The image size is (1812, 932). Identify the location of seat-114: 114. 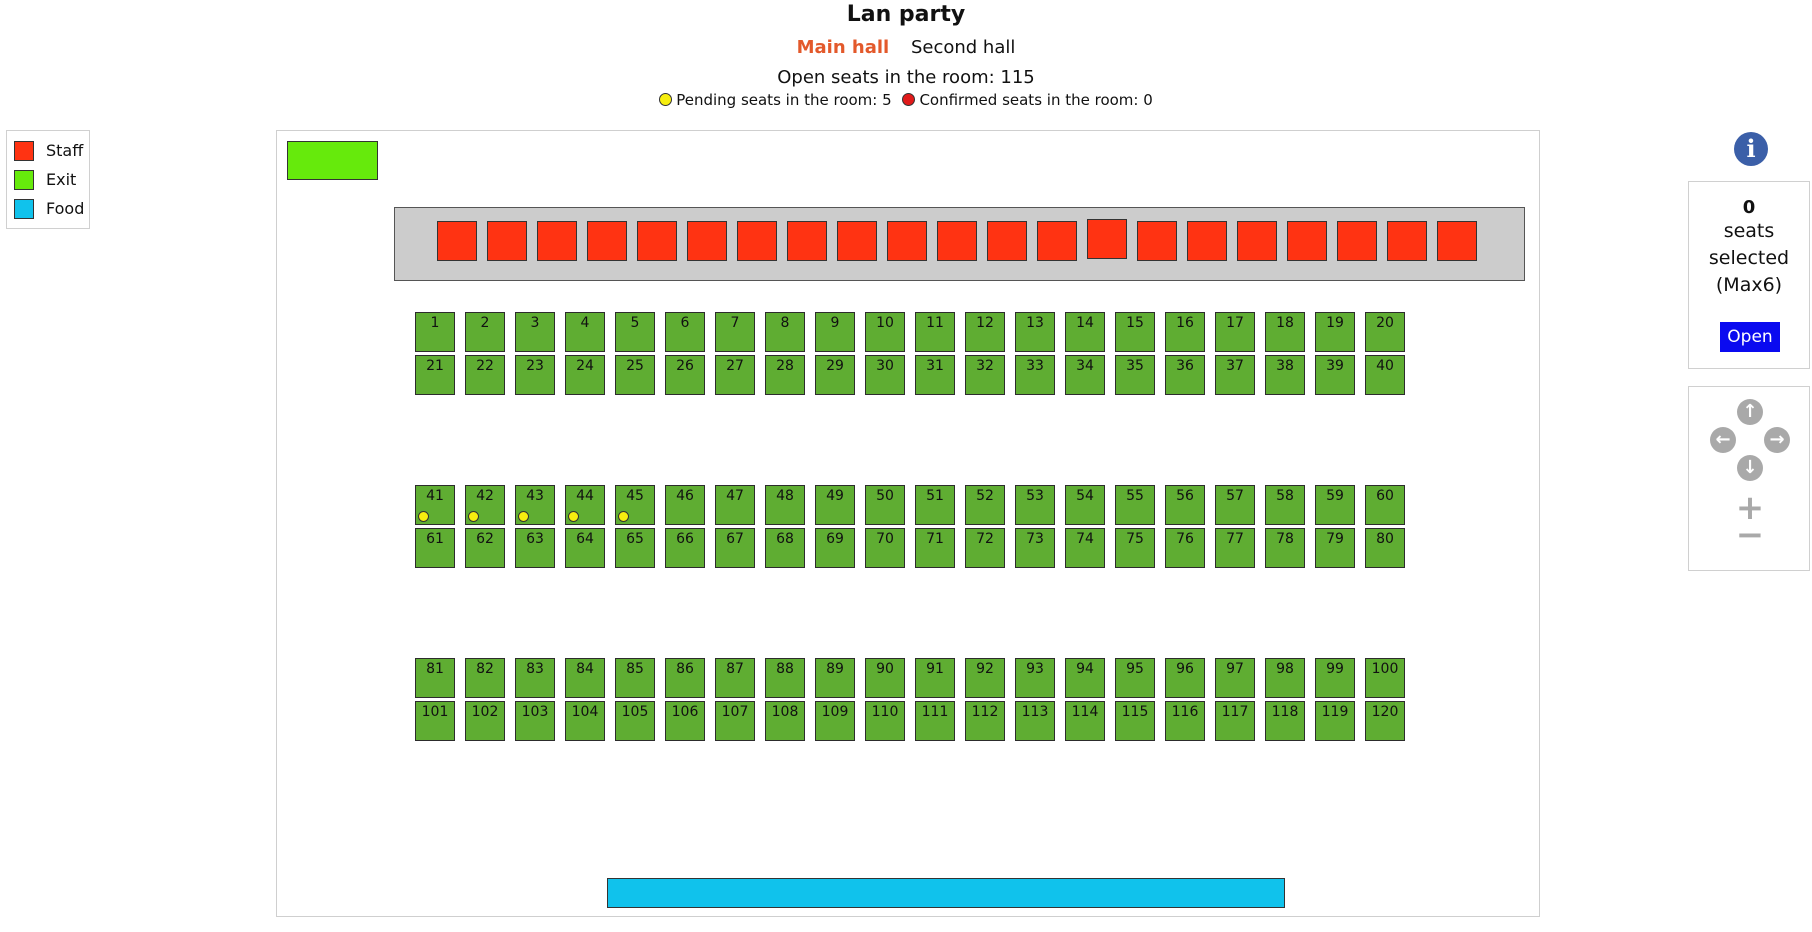
(1085, 721).